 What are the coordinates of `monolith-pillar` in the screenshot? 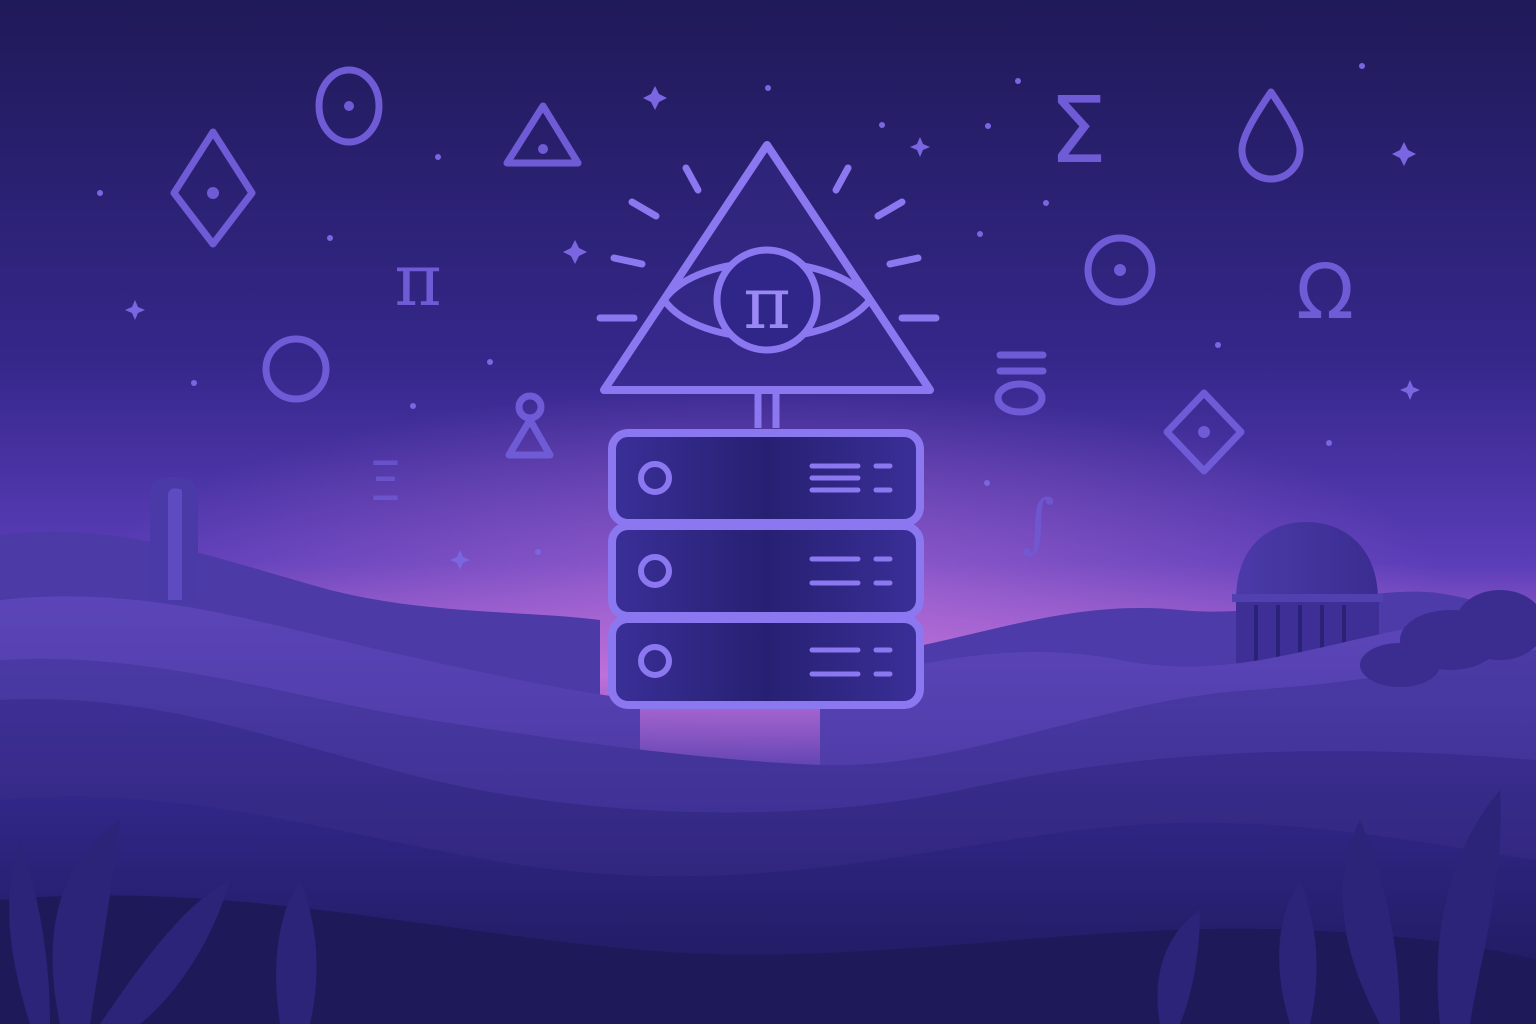 It's located at (174, 541).